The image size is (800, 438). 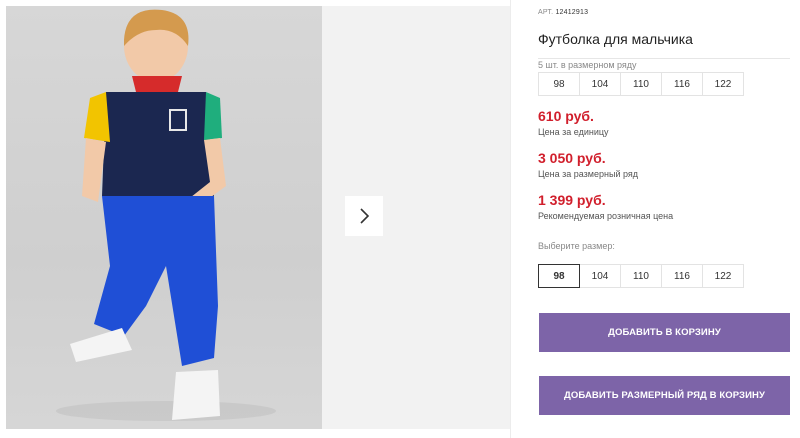 I want to click on chevron-right-icon, so click(x=365, y=216).